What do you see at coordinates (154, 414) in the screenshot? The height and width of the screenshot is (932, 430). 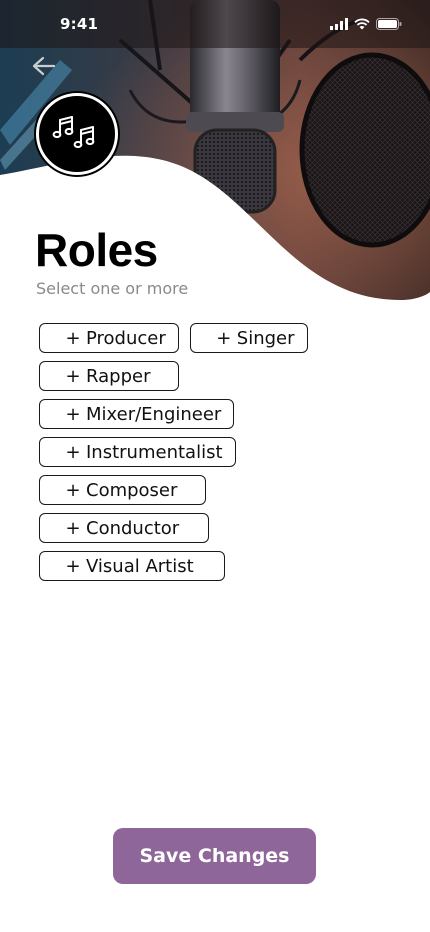 I see `role-label: Mixer/Engineer` at bounding box center [154, 414].